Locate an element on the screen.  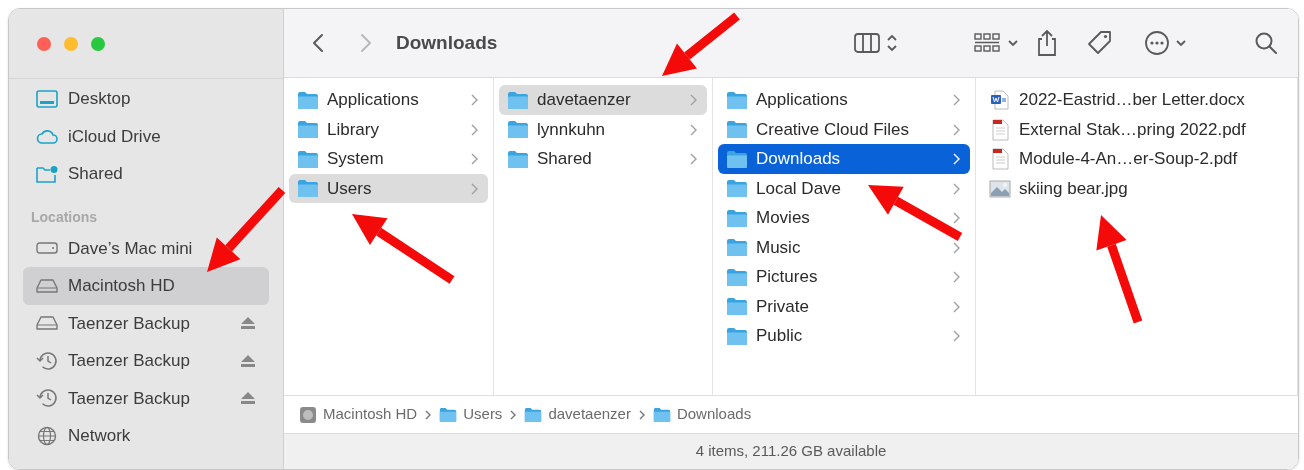
status-bar: 4 items, 211.26 GB available is located at coordinates (791, 451).